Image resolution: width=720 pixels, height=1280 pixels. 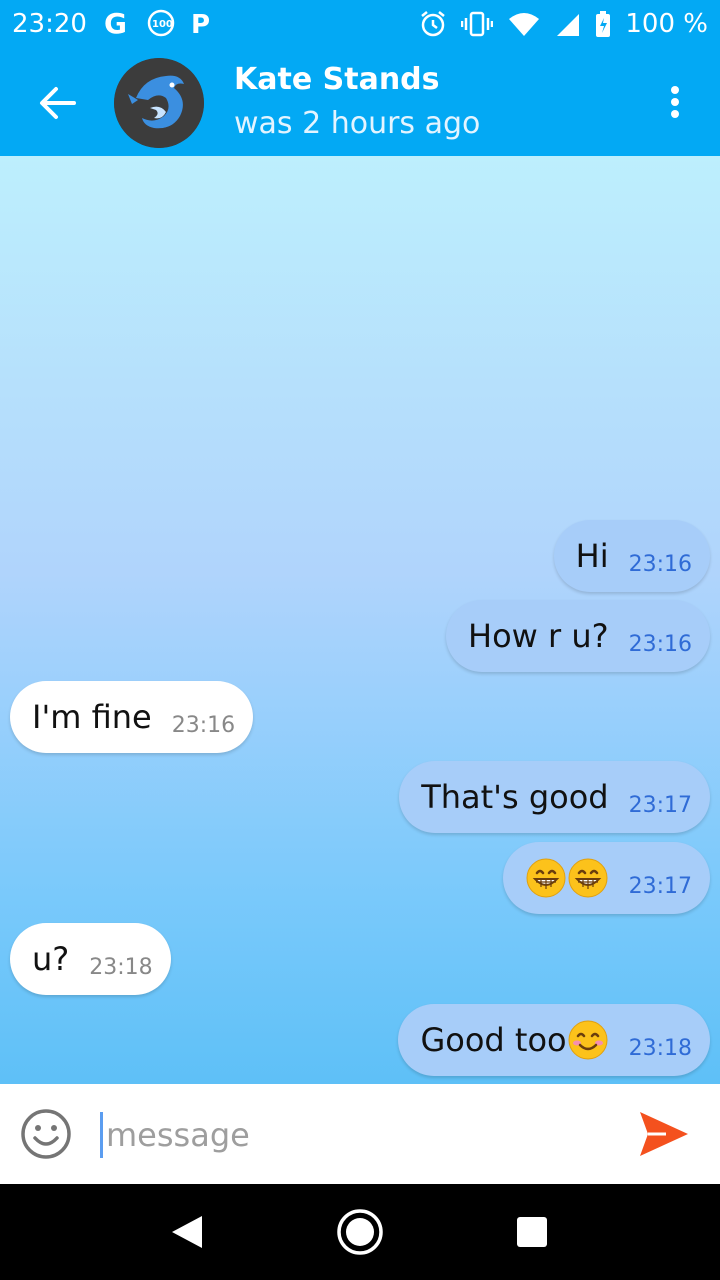 What do you see at coordinates (538, 636) in the screenshot?
I see `message-text: How r u?` at bounding box center [538, 636].